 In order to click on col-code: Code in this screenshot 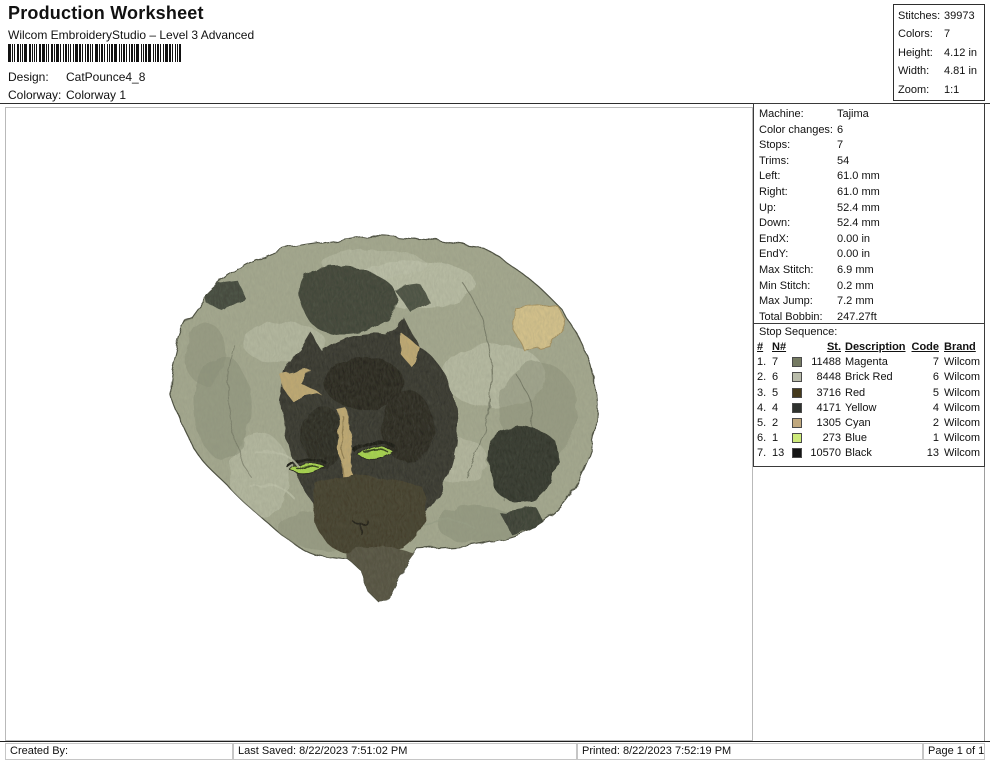, I will do `click(925, 347)`.